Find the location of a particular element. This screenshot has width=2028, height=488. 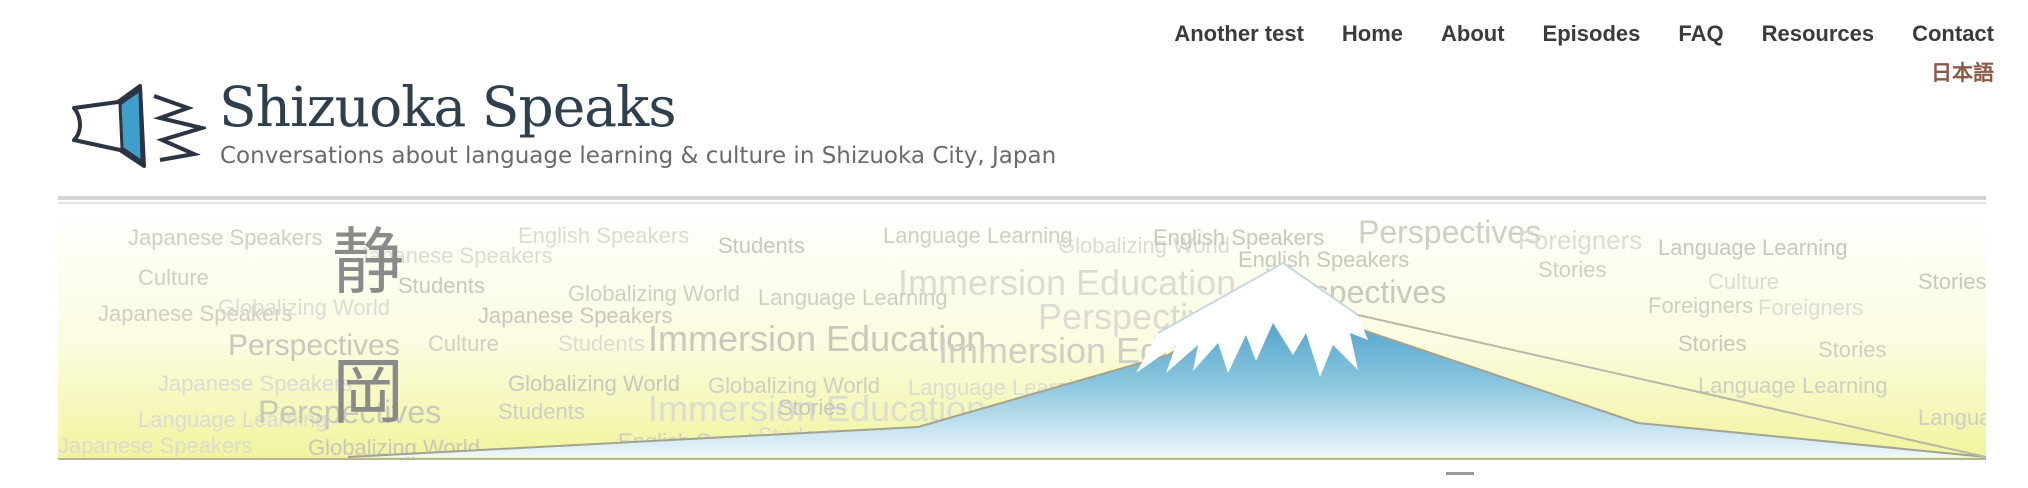

nav-item-about: About is located at coordinates (1473, 34).